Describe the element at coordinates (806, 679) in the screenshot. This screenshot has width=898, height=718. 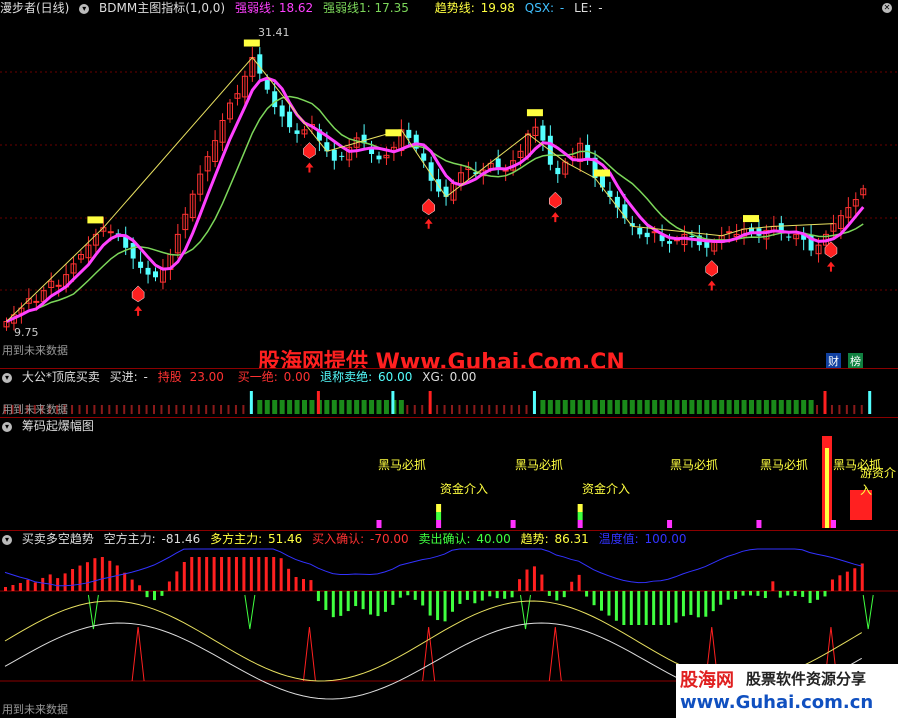
I see `corner-slogan: 股票软件资源分享` at that location.